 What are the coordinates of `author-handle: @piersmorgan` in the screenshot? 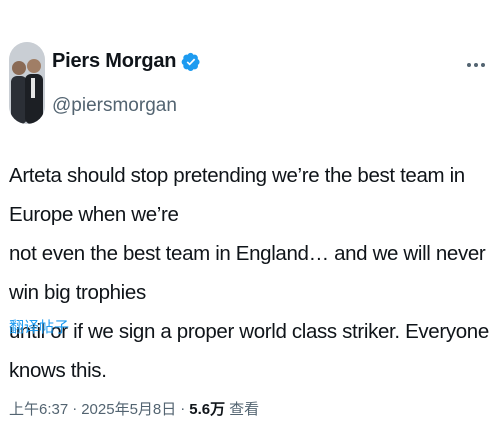 It's located at (114, 106).